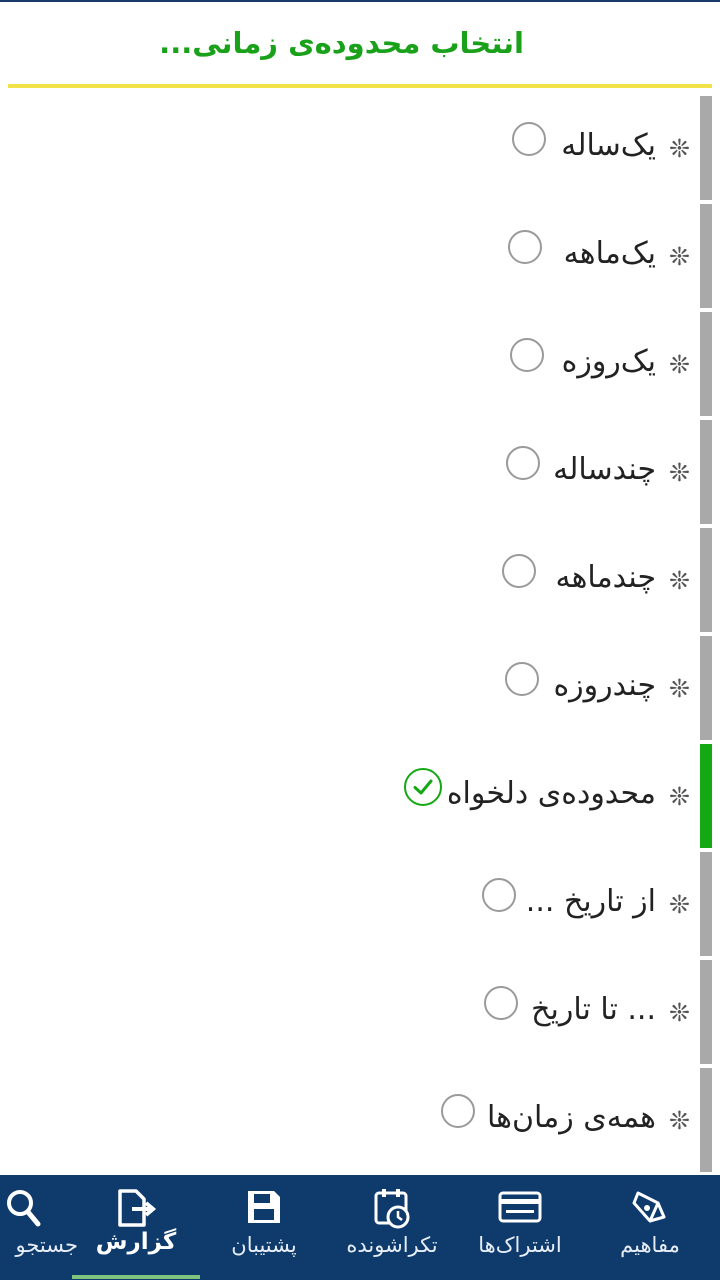  Describe the element at coordinates (650, 1245) in the screenshot. I see `nav-label: مفاهیم` at that location.